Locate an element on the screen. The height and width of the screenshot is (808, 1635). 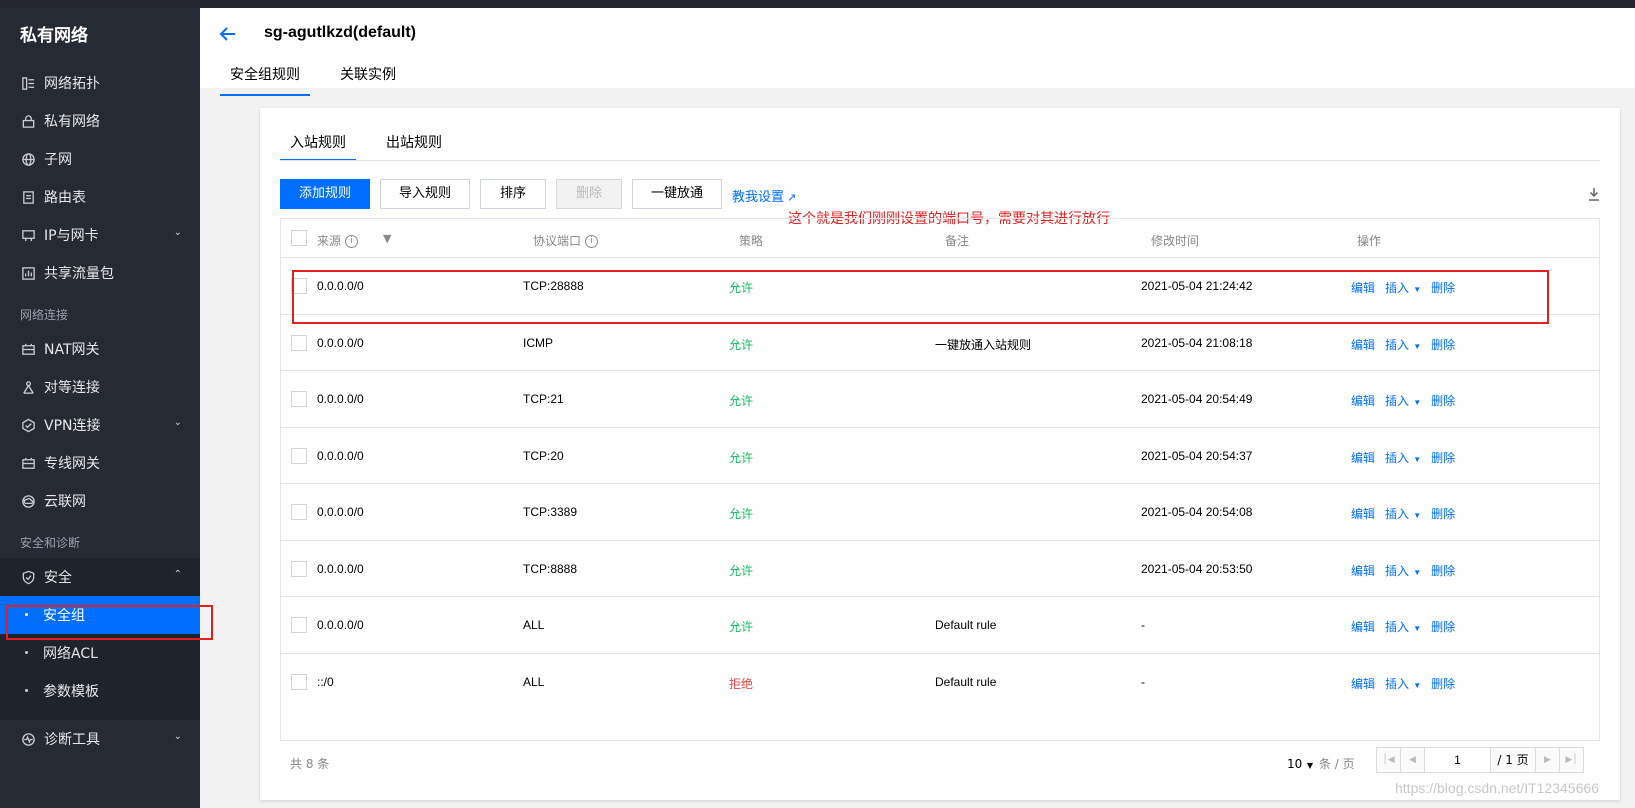
sidebar-item-label: 共享流量包 is located at coordinates (79, 274).